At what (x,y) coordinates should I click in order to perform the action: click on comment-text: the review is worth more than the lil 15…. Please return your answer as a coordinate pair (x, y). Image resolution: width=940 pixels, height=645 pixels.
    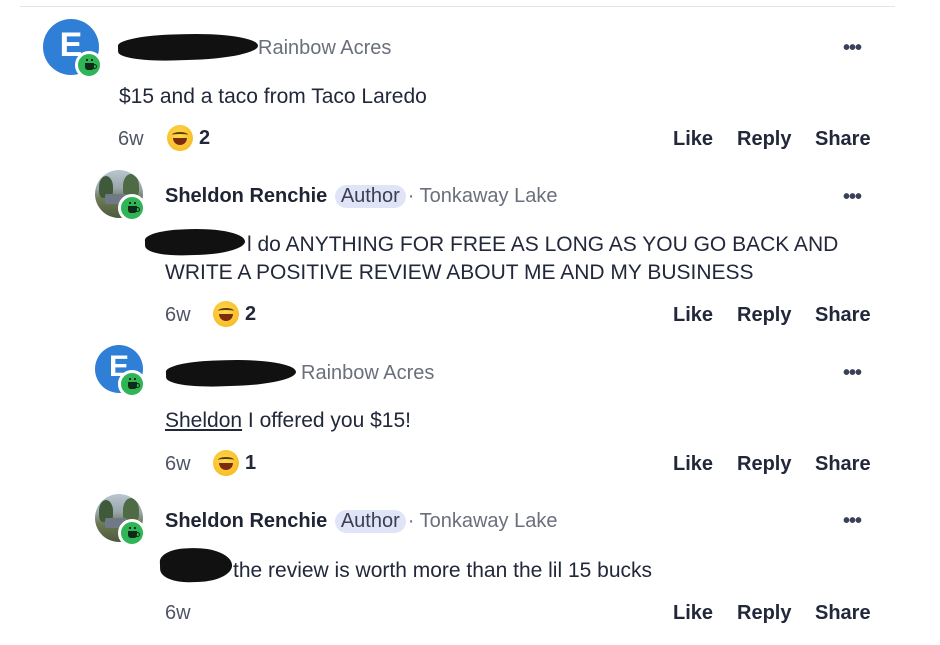
    Looking at the image, I should click on (443, 570).